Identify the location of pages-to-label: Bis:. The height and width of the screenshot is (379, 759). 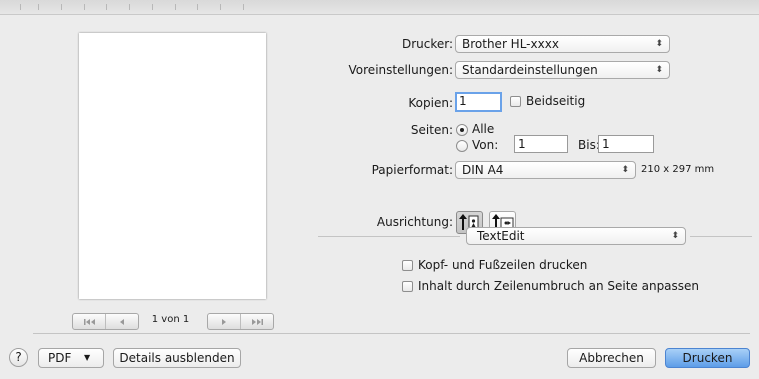
(589, 145).